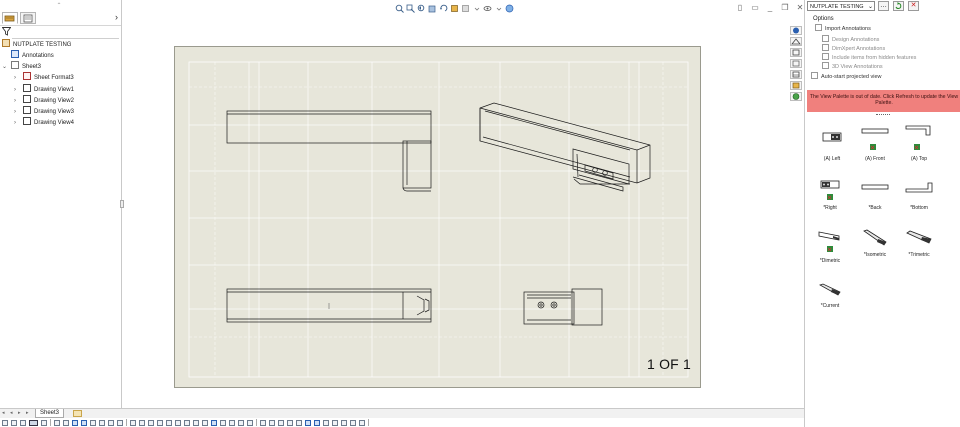 This screenshot has height=427, width=960. I want to click on magnetic-line-icon, so click(151, 422).